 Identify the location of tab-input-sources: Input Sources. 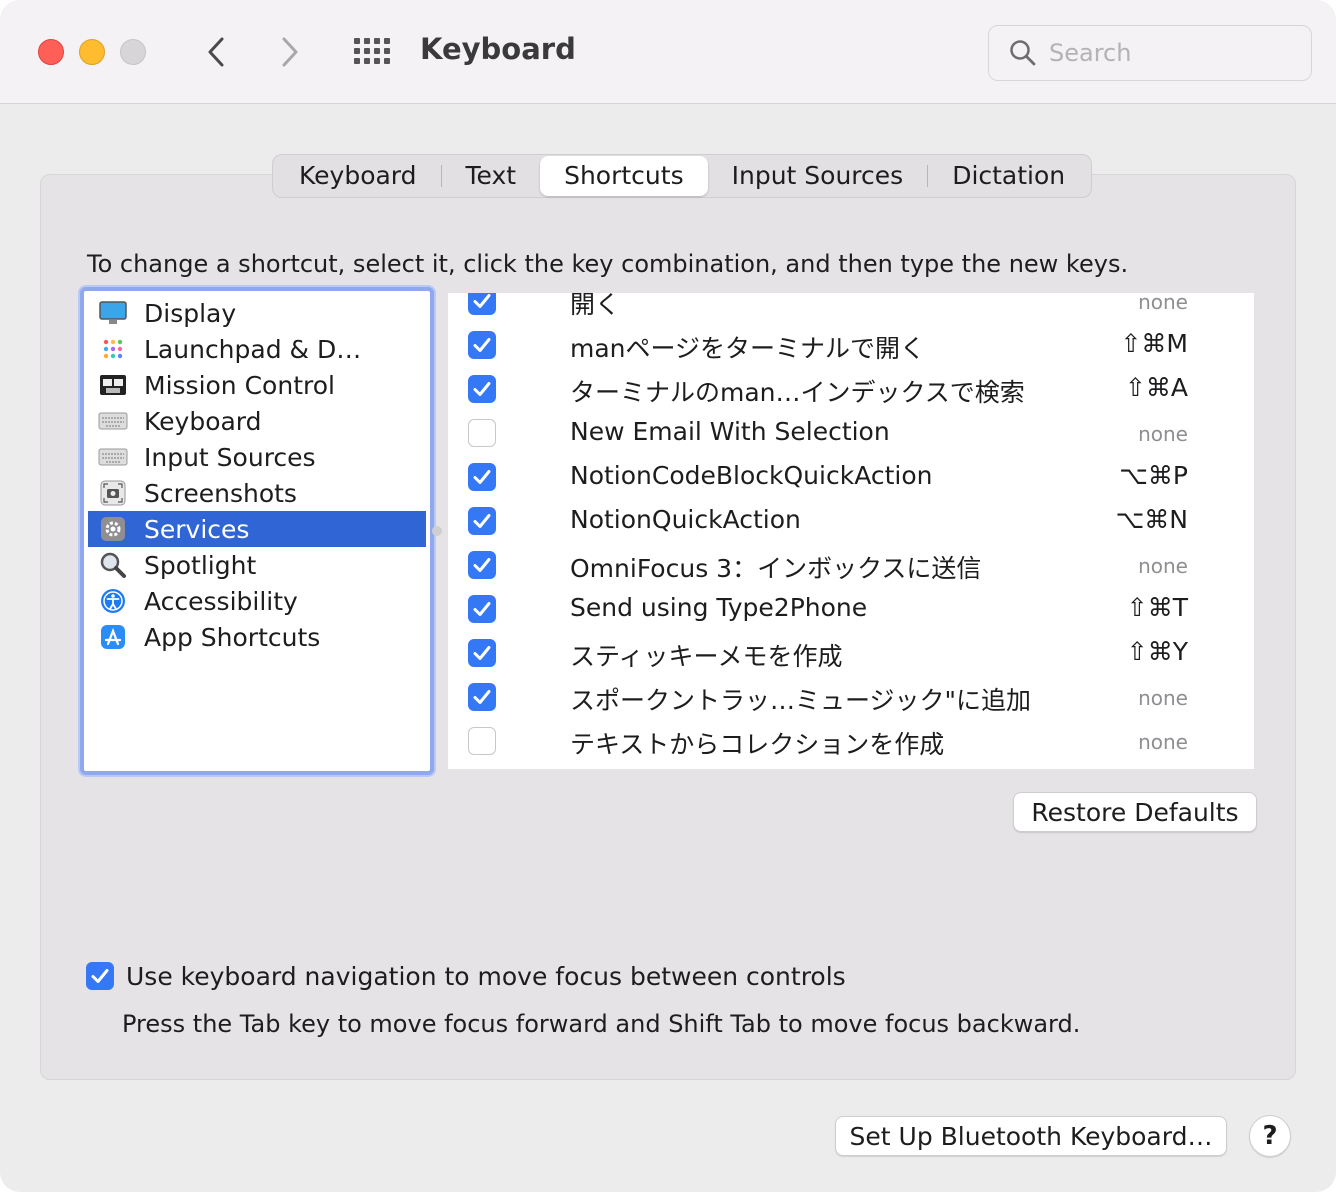
(818, 176).